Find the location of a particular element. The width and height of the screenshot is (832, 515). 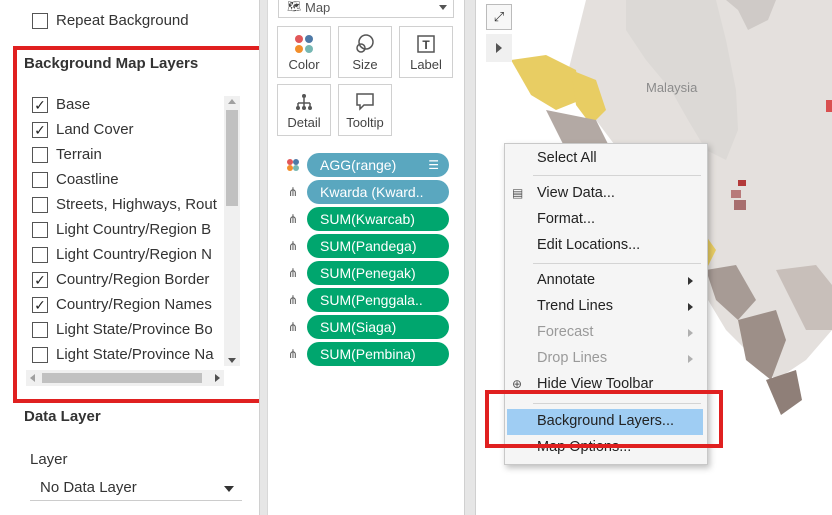

pill-row-detail: ⋔ SUM(Pandega) is located at coordinates (373, 246).